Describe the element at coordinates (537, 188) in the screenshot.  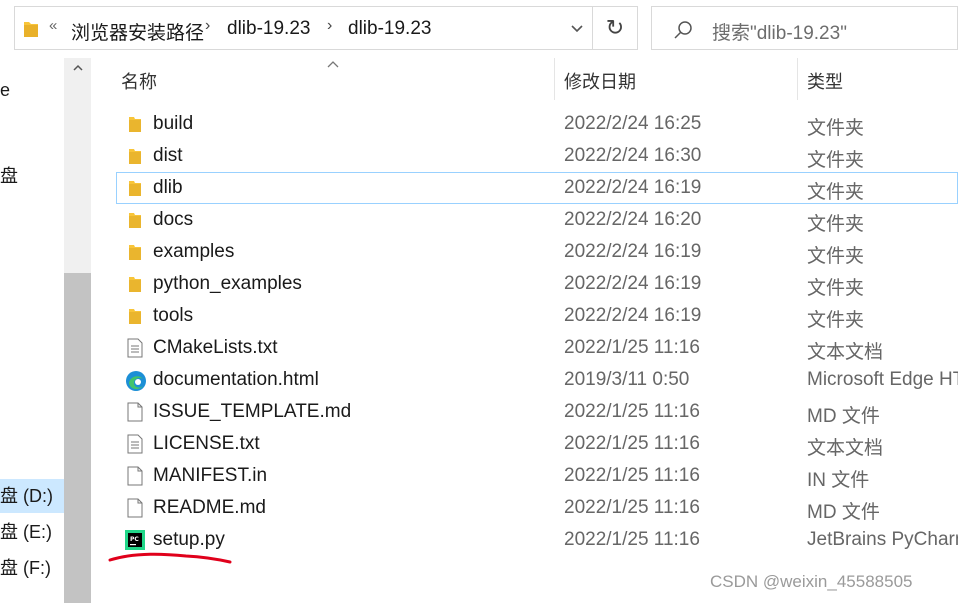
I see `file-row: dlib 2022/2/24 16:19 文件夹` at that location.